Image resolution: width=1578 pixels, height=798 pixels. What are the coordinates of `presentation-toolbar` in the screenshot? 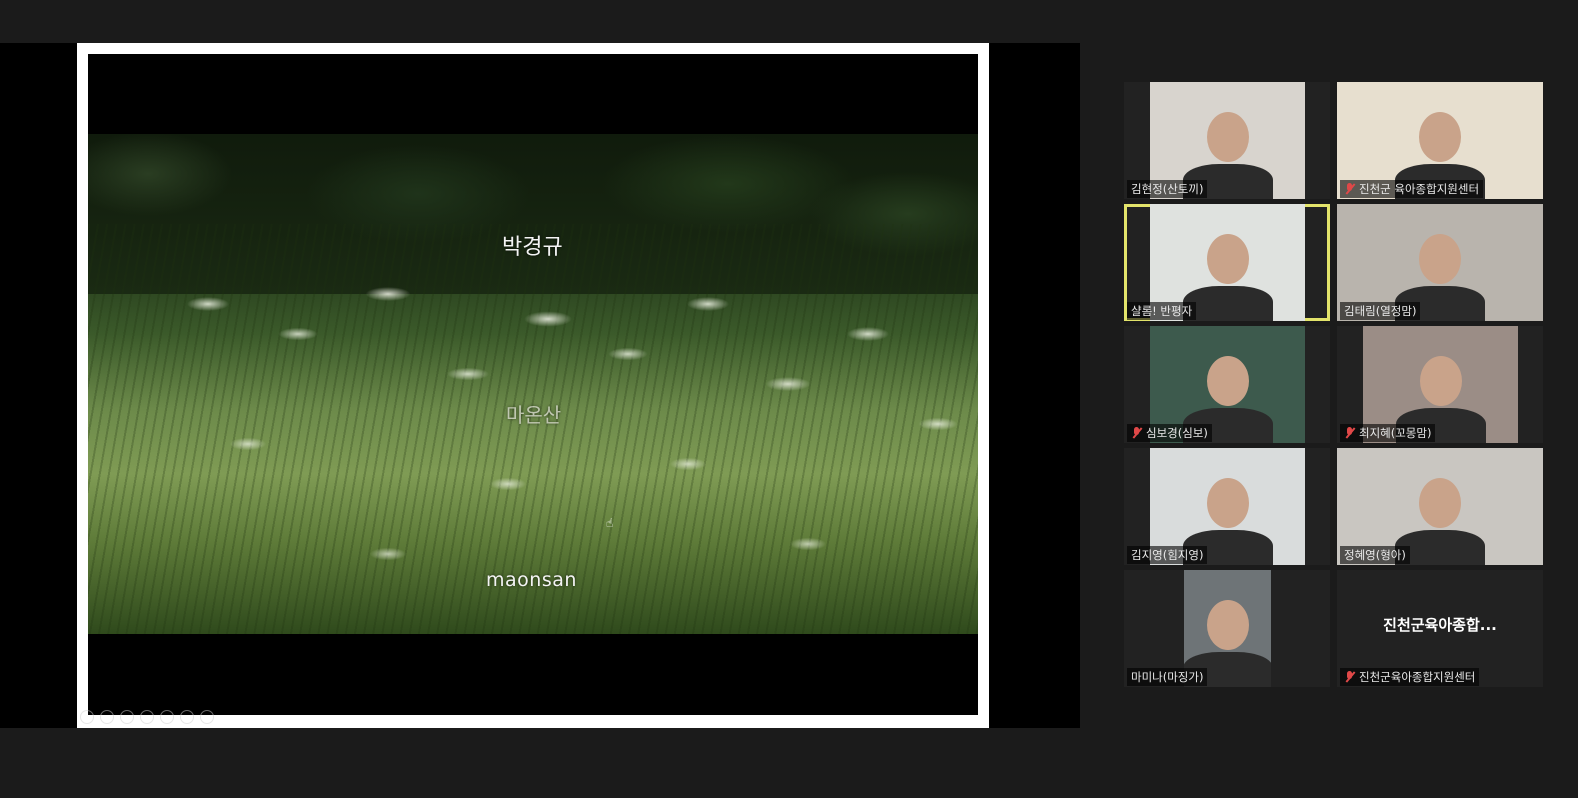 It's located at (147, 717).